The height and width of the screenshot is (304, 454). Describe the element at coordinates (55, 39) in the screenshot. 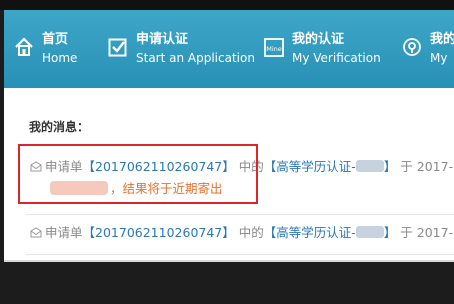

I see `nav-label-cn: 首页` at that location.